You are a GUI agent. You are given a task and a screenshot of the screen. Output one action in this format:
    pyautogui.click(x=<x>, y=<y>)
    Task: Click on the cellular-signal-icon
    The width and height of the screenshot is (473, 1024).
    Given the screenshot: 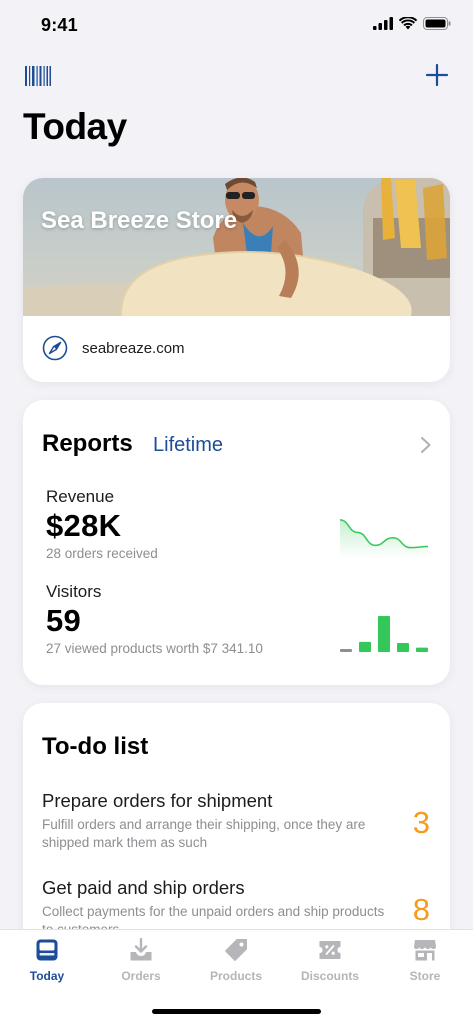 What is the action you would take?
    pyautogui.click(x=383, y=23)
    